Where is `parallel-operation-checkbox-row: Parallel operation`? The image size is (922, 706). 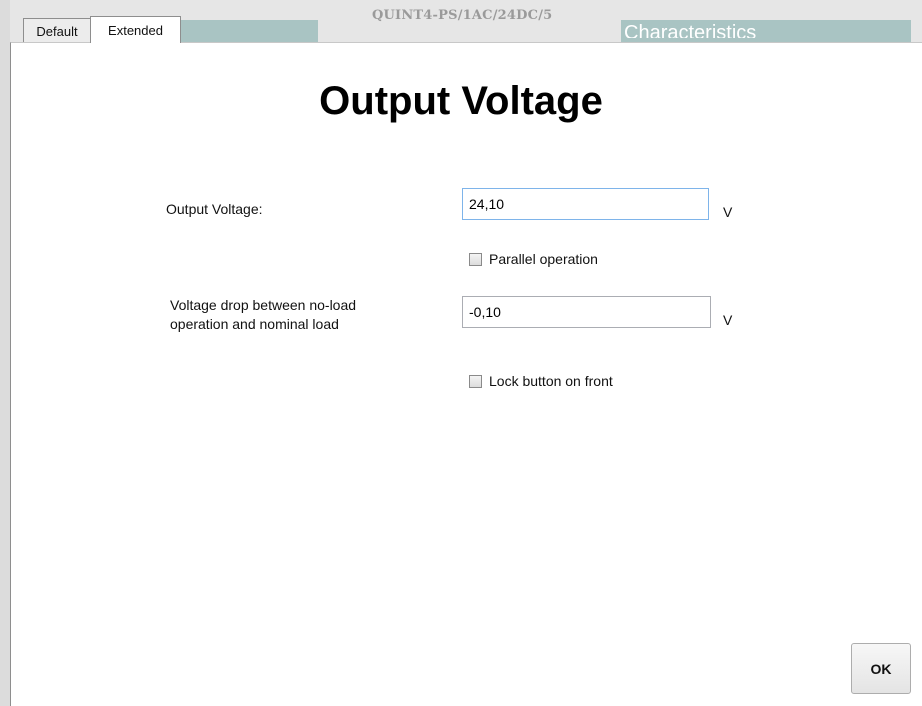 parallel-operation-checkbox-row: Parallel operation is located at coordinates (533, 259).